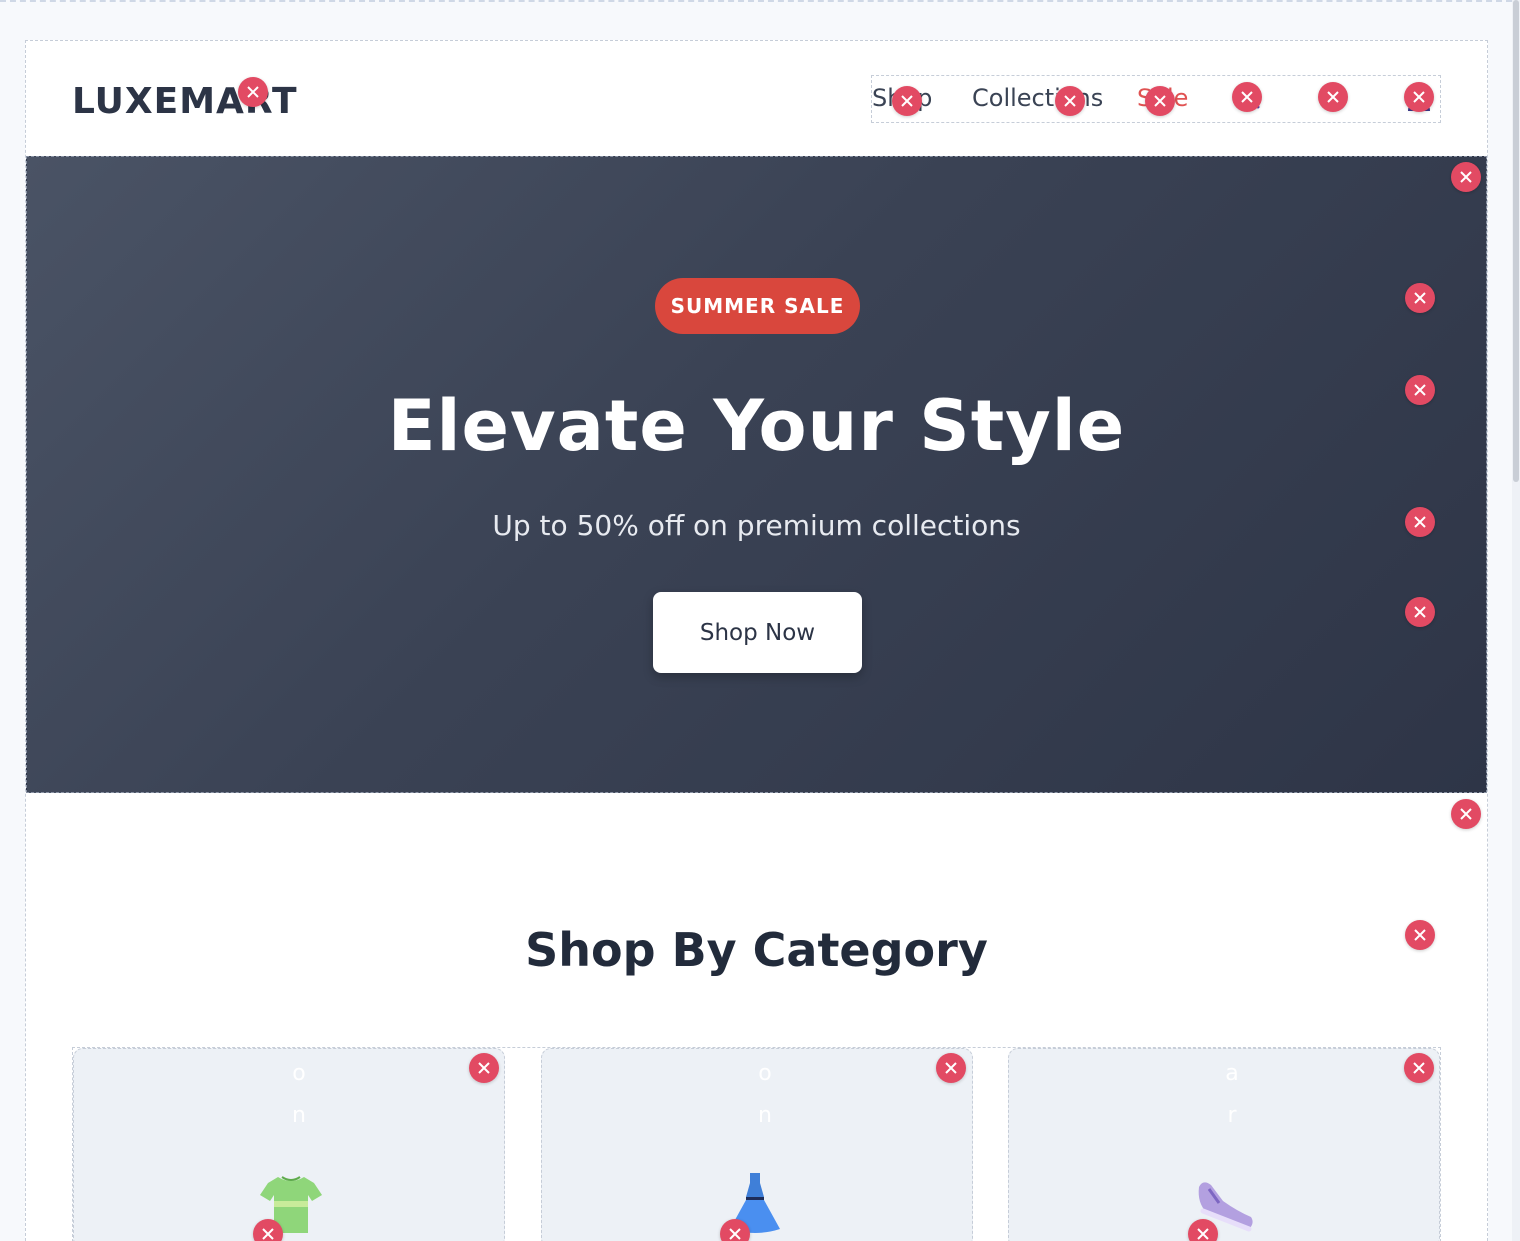 The width and height of the screenshot is (1520, 1241). I want to click on remove-marker-user, so click(1419, 97).